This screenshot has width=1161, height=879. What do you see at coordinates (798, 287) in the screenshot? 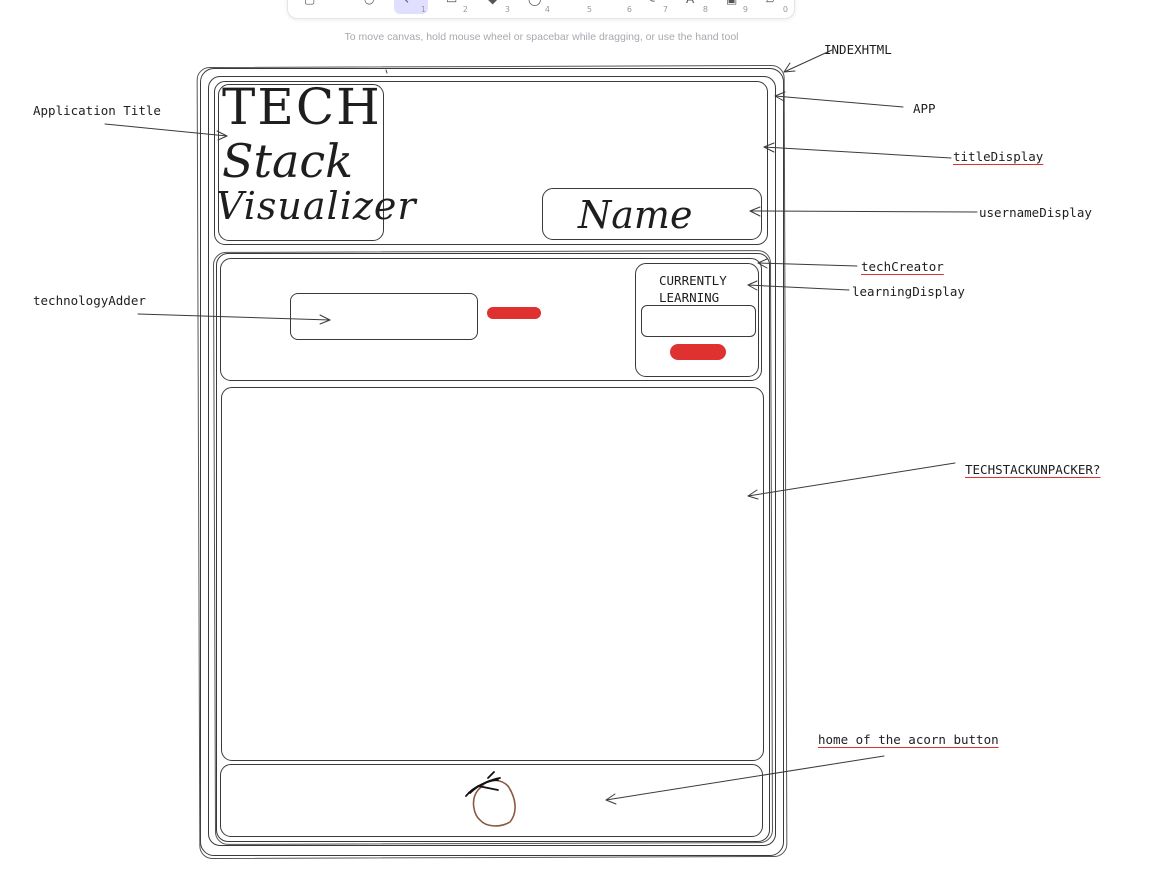
I see `arrow-learning-display` at bounding box center [798, 287].